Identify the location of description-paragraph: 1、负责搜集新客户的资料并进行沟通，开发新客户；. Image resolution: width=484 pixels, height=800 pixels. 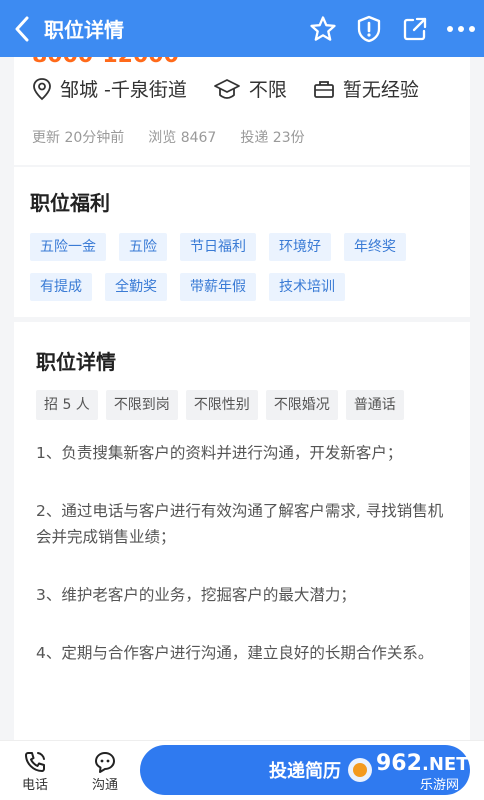
(219, 453).